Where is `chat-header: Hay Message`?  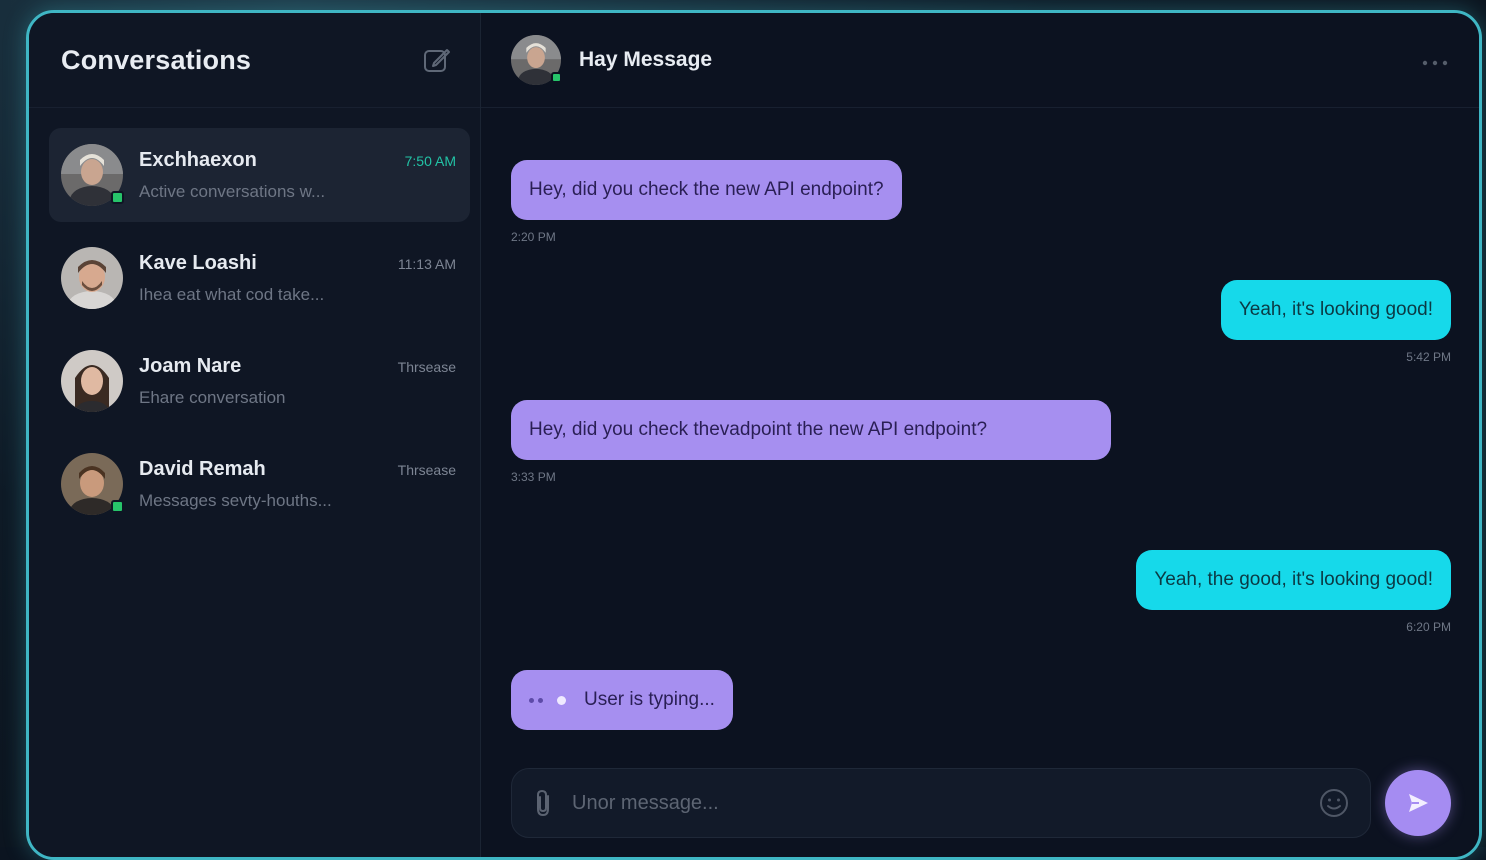
chat-header: Hay Message is located at coordinates (980, 60).